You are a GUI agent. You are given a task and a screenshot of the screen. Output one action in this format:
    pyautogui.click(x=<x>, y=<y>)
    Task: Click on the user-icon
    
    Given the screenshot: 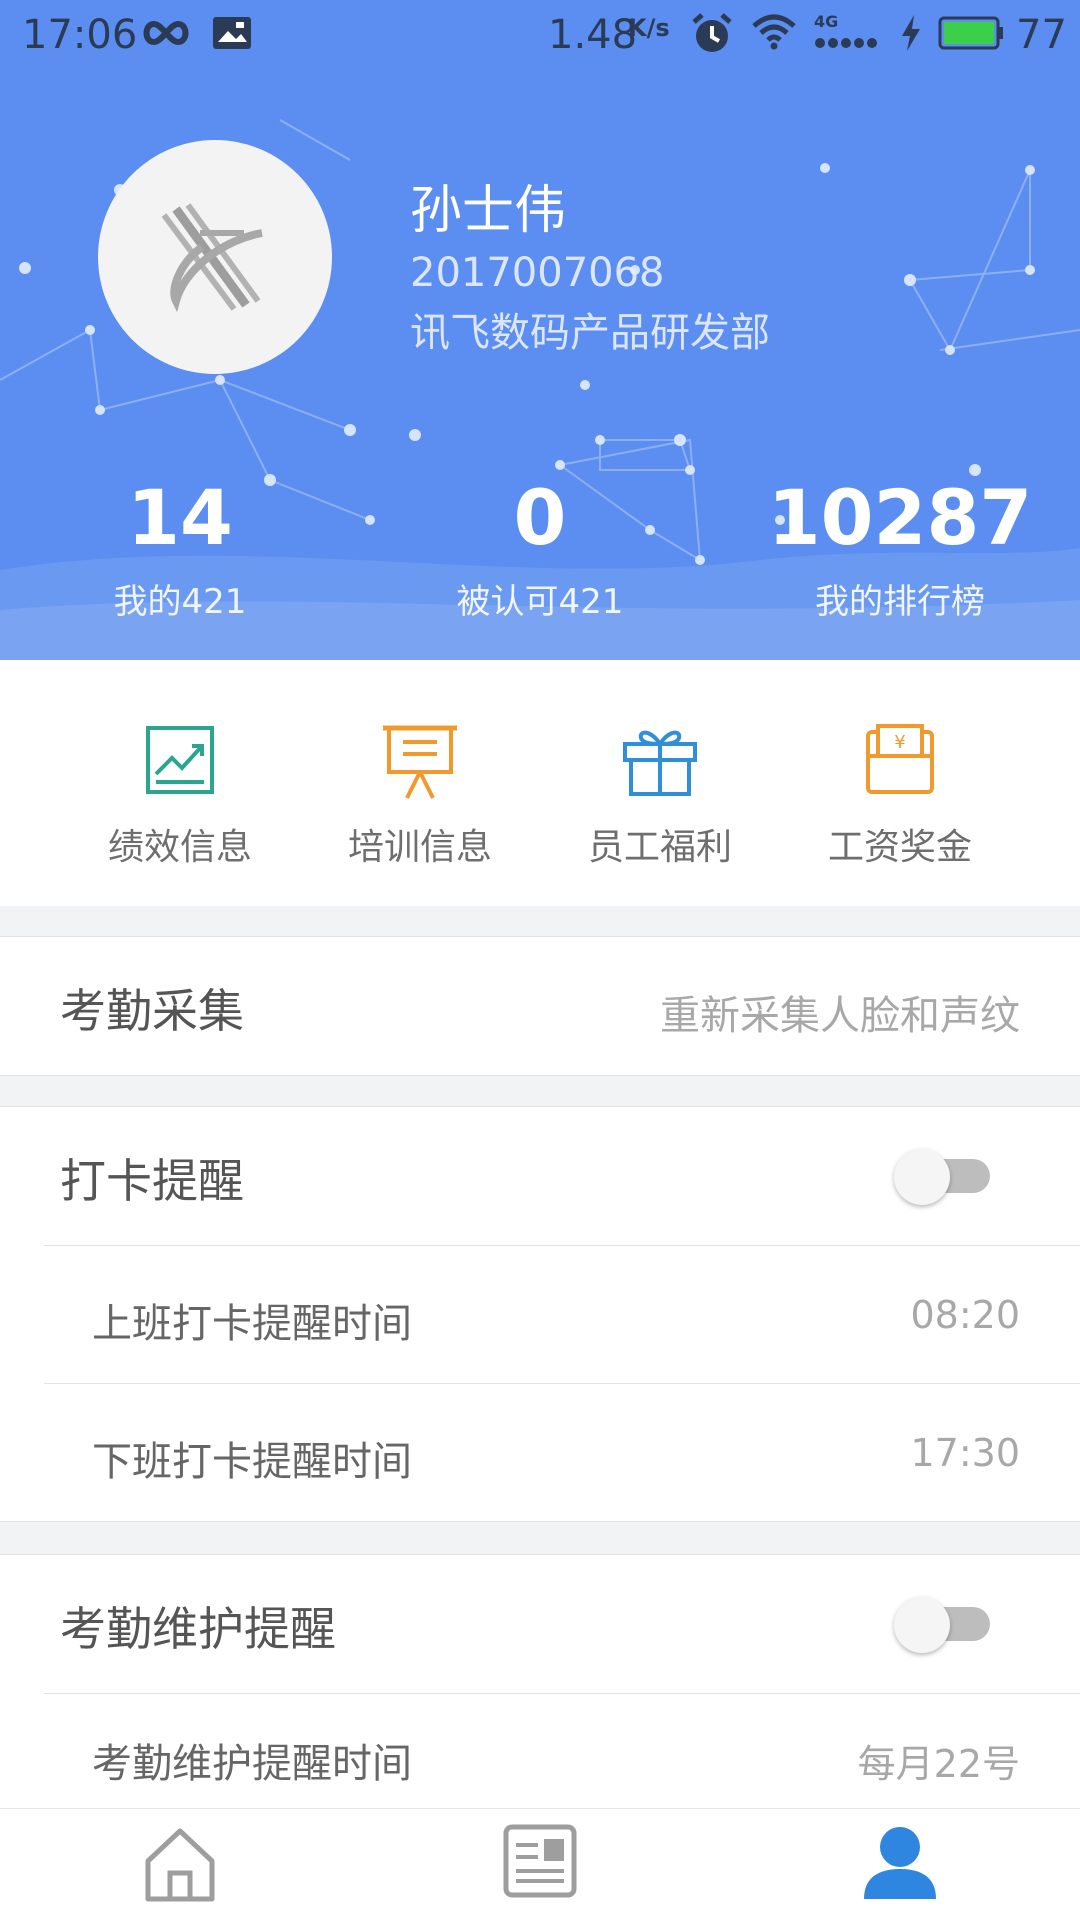 What is the action you would take?
    pyautogui.click(x=900, y=1863)
    